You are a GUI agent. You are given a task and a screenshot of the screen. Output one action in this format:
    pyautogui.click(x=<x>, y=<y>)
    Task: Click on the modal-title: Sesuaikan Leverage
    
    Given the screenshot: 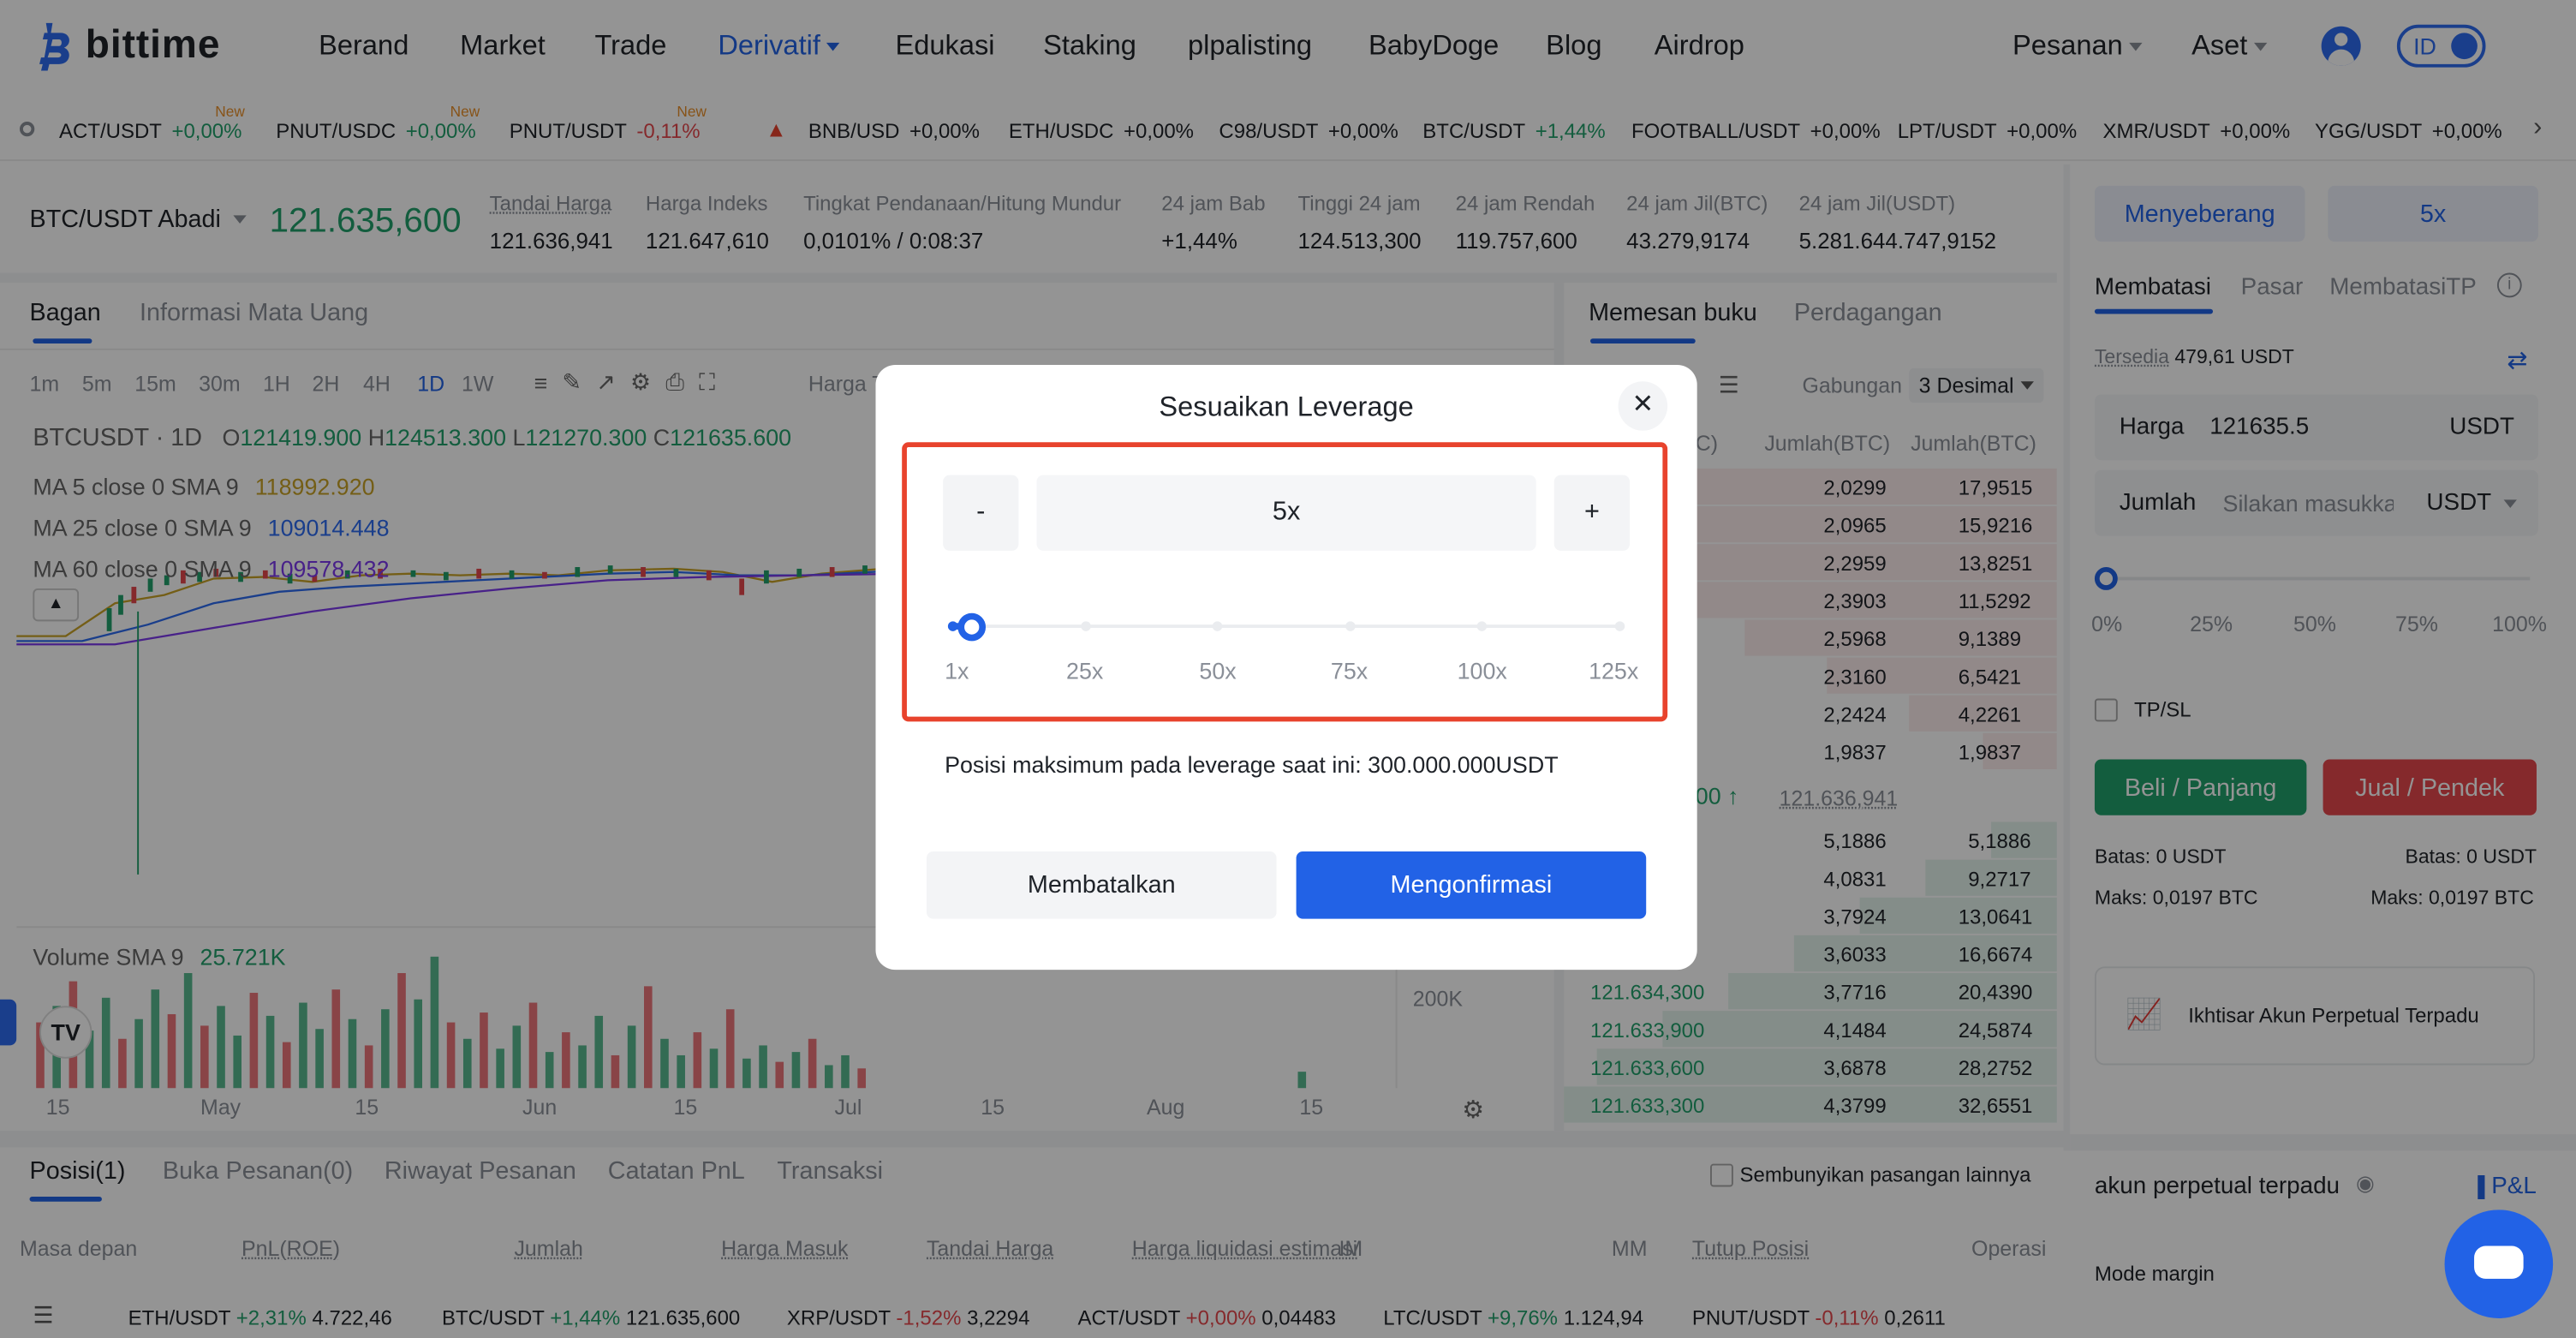 What is the action you would take?
    pyautogui.click(x=1286, y=407)
    